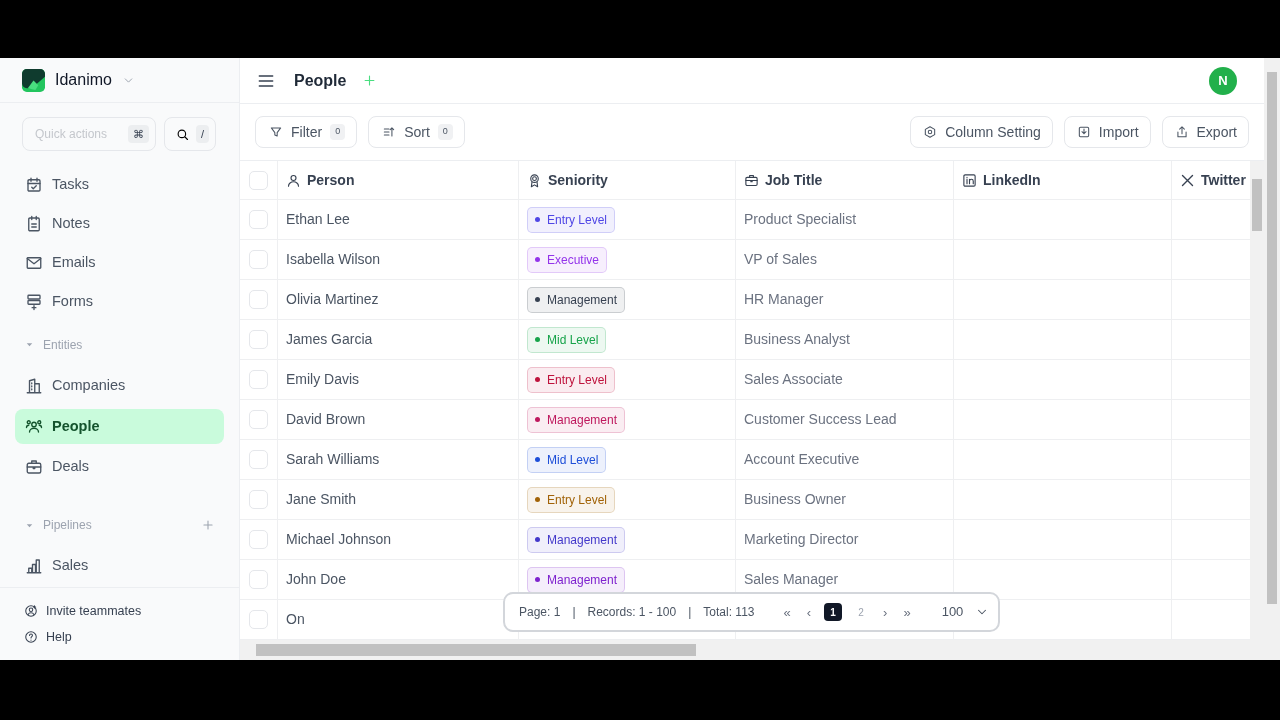  What do you see at coordinates (787, 612) in the screenshot?
I see `first-page-button: «` at bounding box center [787, 612].